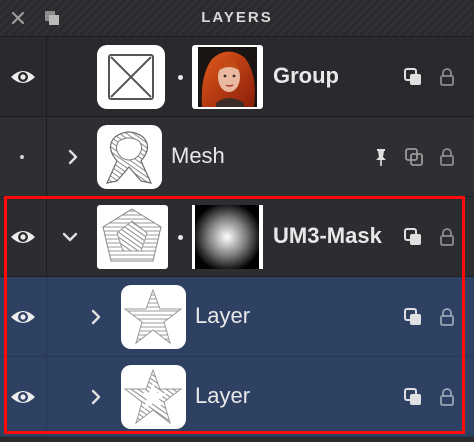 The height and width of the screenshot is (442, 474). I want to click on radial-gradient-mask, so click(227, 237).